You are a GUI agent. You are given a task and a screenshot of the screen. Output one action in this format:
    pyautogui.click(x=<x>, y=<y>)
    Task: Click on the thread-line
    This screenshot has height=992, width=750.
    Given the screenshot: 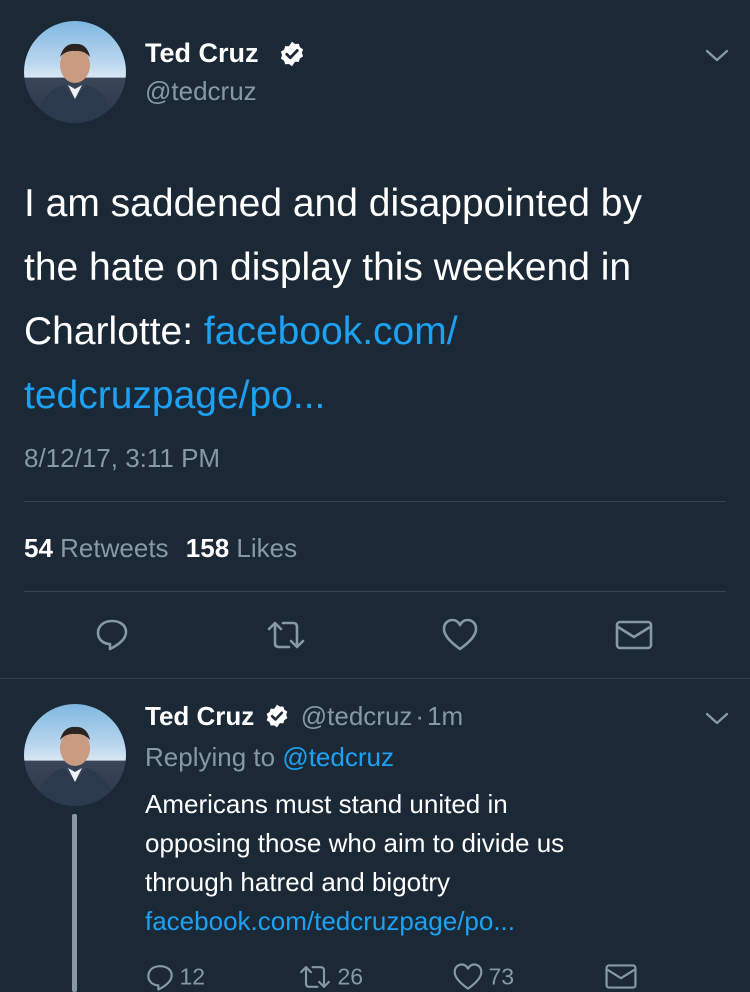 What is the action you would take?
    pyautogui.click(x=74, y=903)
    